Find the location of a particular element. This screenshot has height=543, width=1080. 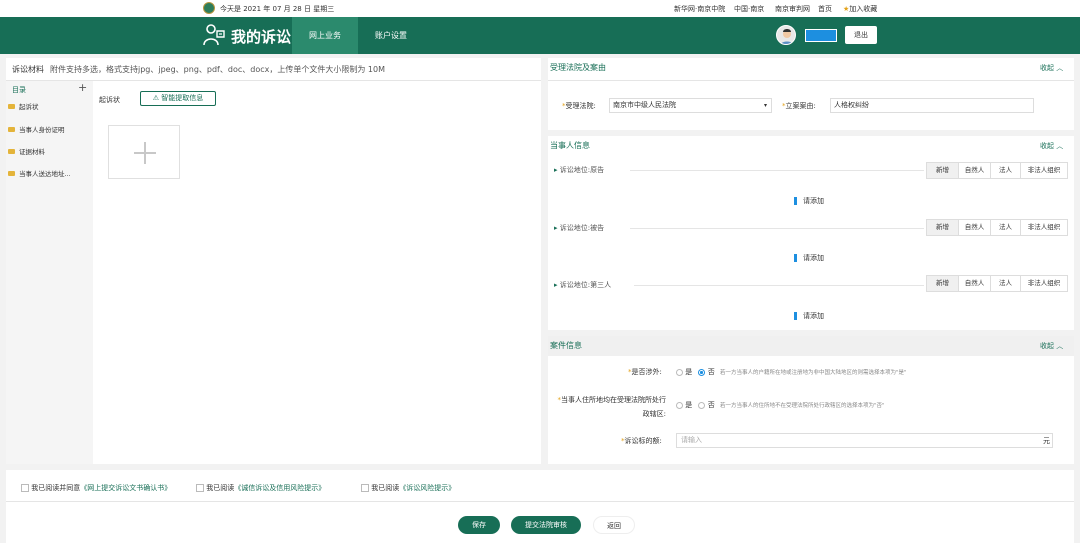

foreign-no-radio is located at coordinates (702, 372).